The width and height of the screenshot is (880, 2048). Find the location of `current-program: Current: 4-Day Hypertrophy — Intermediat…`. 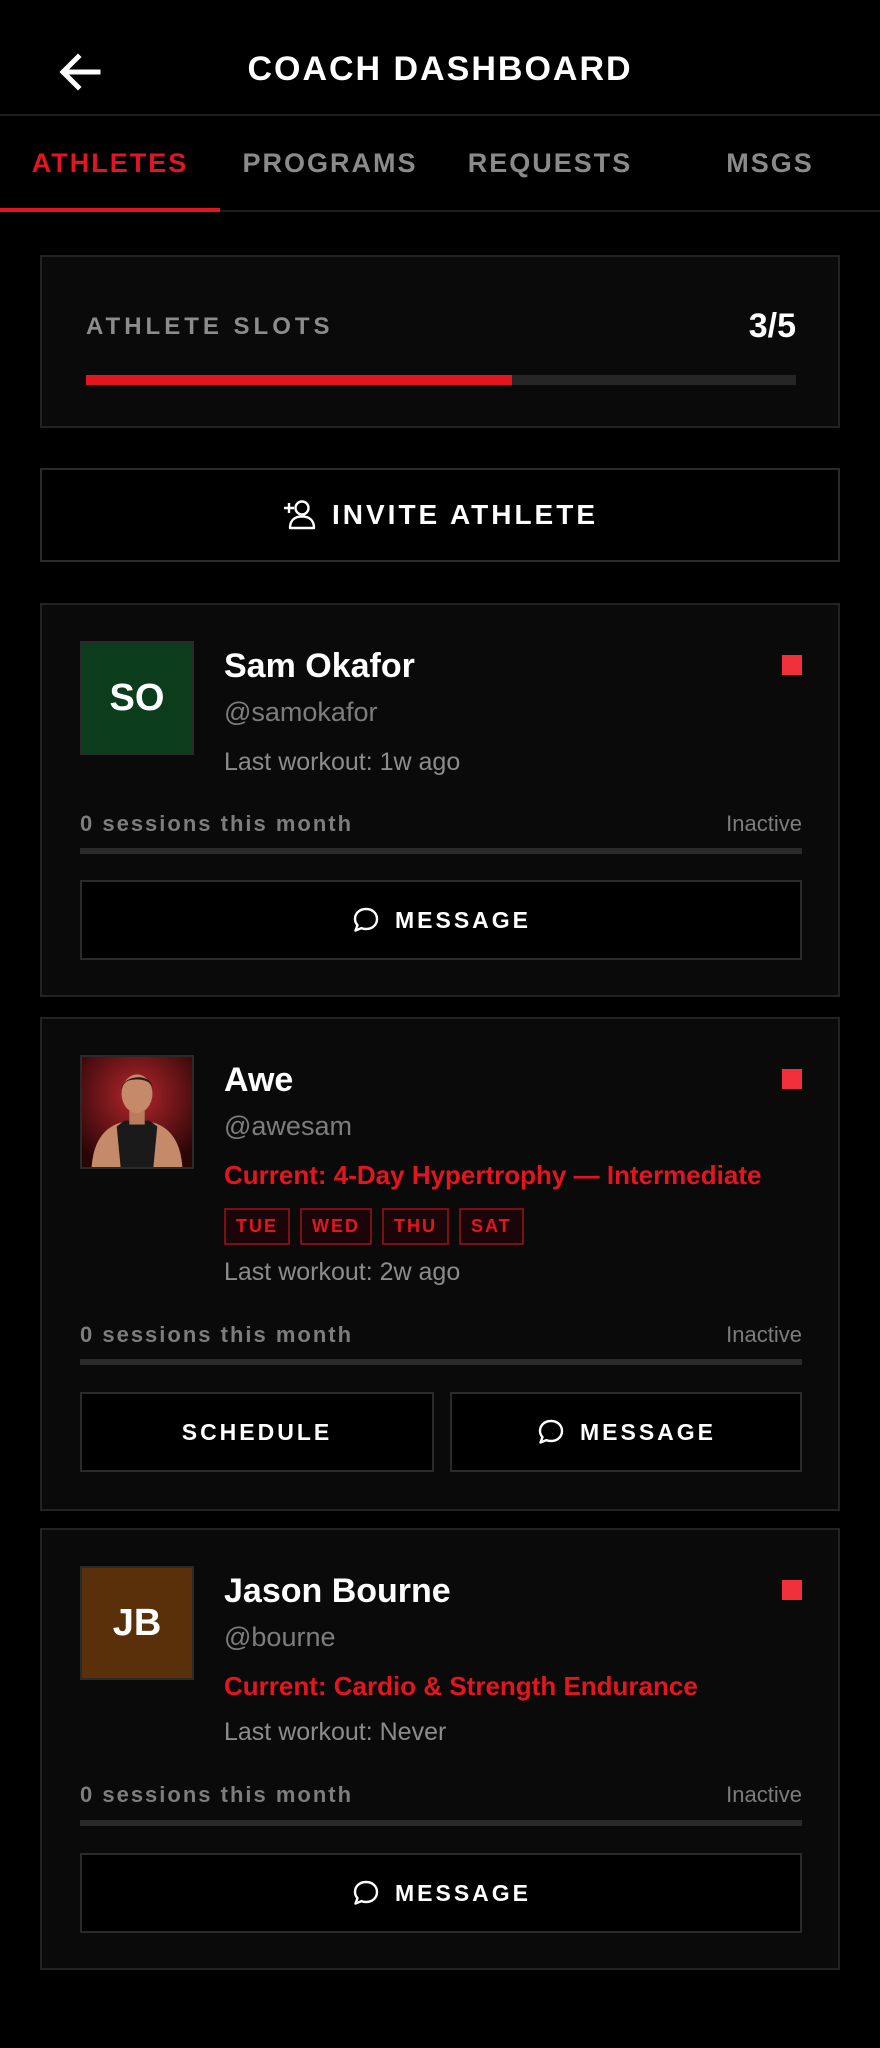

current-program: Current: 4-Day Hypertrophy — Intermediat… is located at coordinates (493, 1175).